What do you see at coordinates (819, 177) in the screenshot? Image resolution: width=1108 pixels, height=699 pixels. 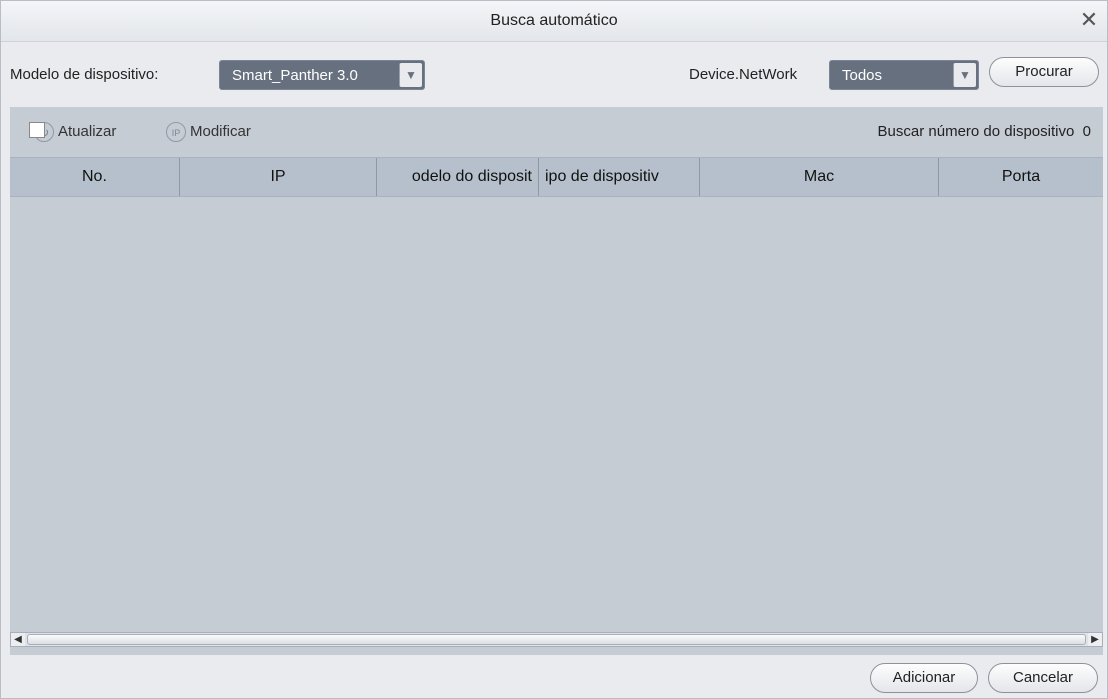 I see `column-header-mac: Mac` at bounding box center [819, 177].